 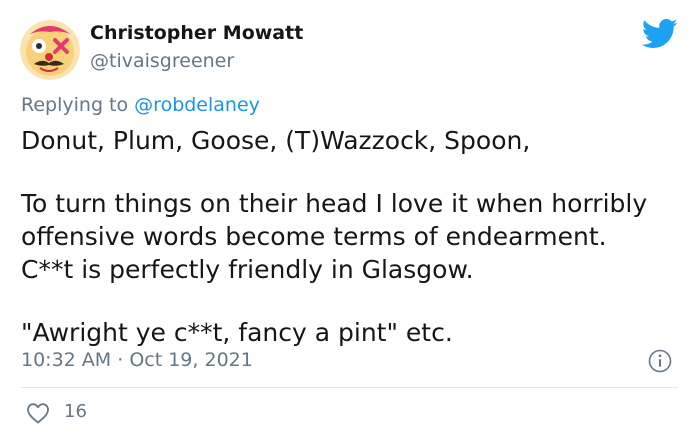 I want to click on author-display-name: Christopher Mowatt, so click(x=196, y=33).